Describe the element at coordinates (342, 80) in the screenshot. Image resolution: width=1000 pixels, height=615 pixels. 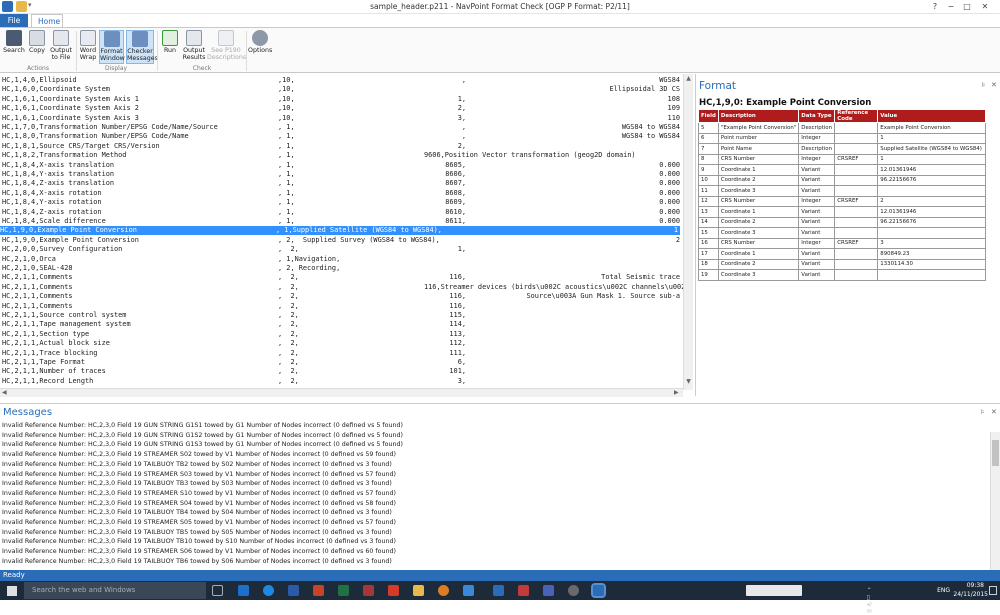
I see `editor-line: HC,1,4,6,Ellipsoid ,10,, WGS84` at that location.